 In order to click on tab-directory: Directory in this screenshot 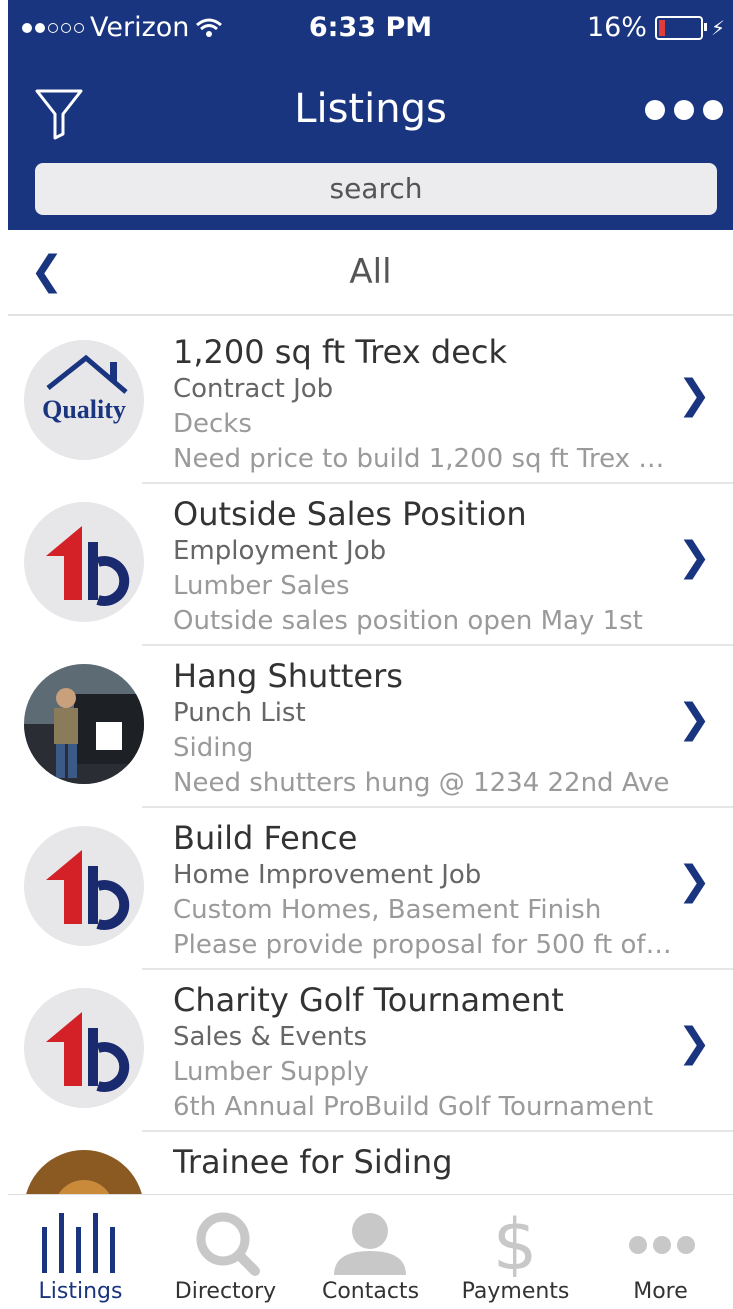, I will do `click(225, 1252)`.